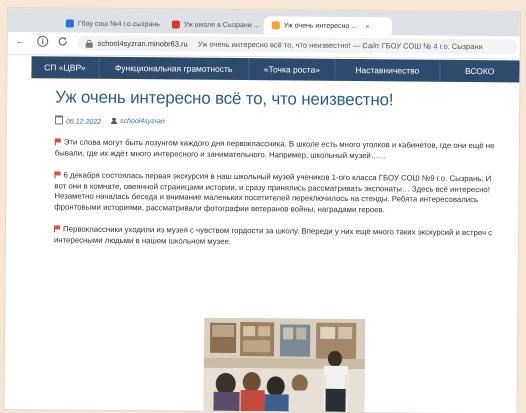 The image size is (526, 413). I want to click on arrow-left-icon: ←, so click(21, 42).